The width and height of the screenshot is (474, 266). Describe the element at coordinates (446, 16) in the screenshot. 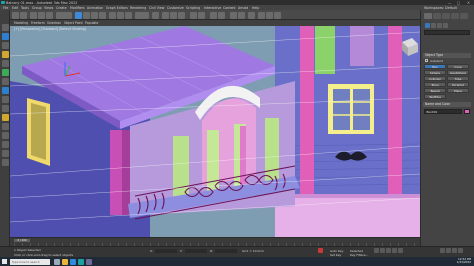

I see `hierarchy-tab-icon` at that location.